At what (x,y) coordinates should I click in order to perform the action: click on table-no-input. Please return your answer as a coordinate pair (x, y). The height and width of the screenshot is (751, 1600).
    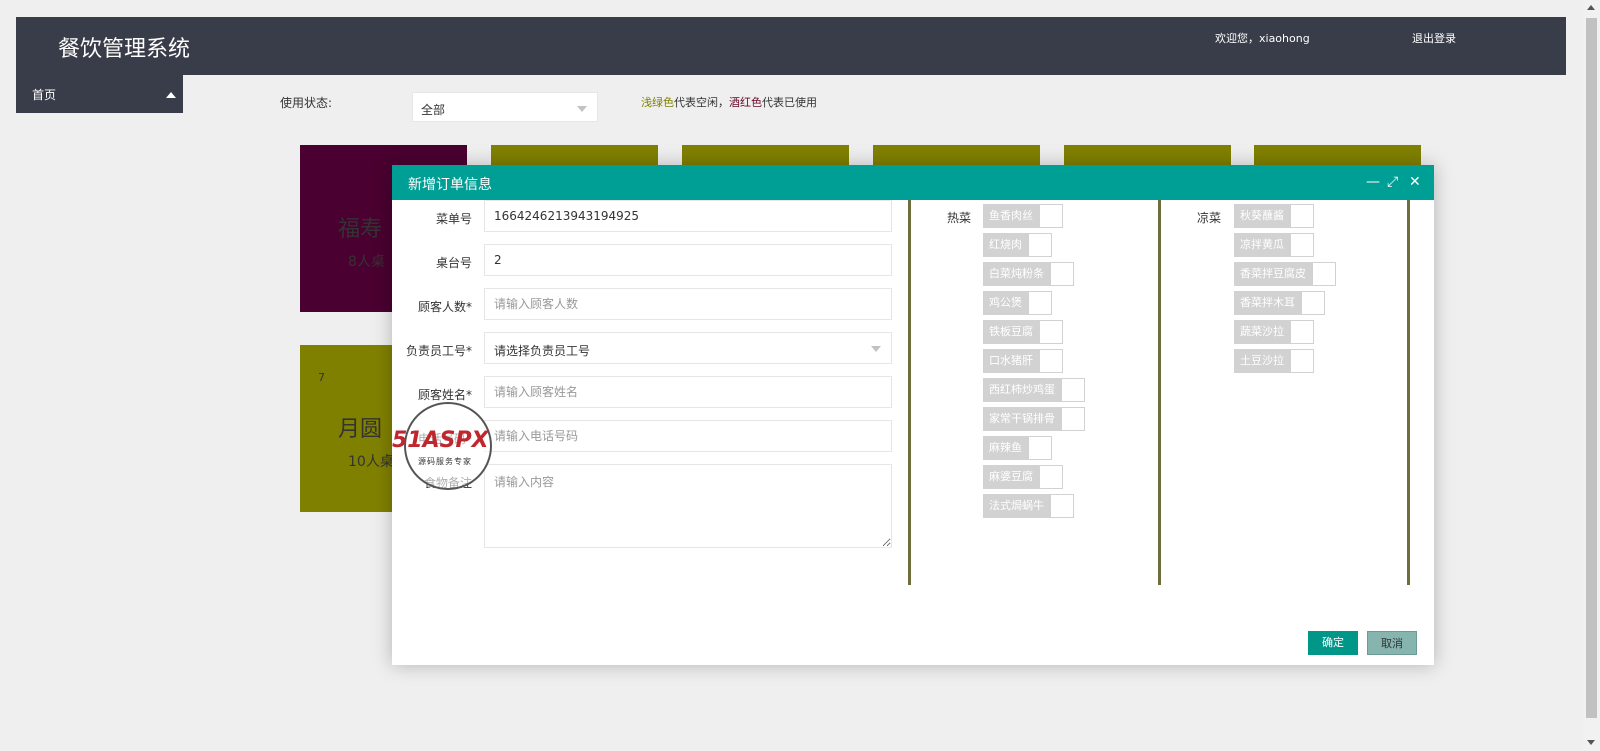
    Looking at the image, I should click on (688, 260).